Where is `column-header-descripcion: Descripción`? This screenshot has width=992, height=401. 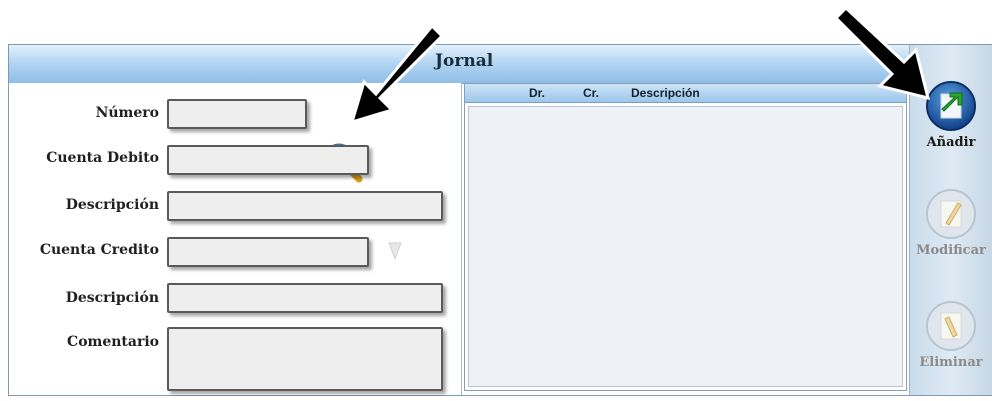
column-header-descripcion: Descripción is located at coordinates (665, 93).